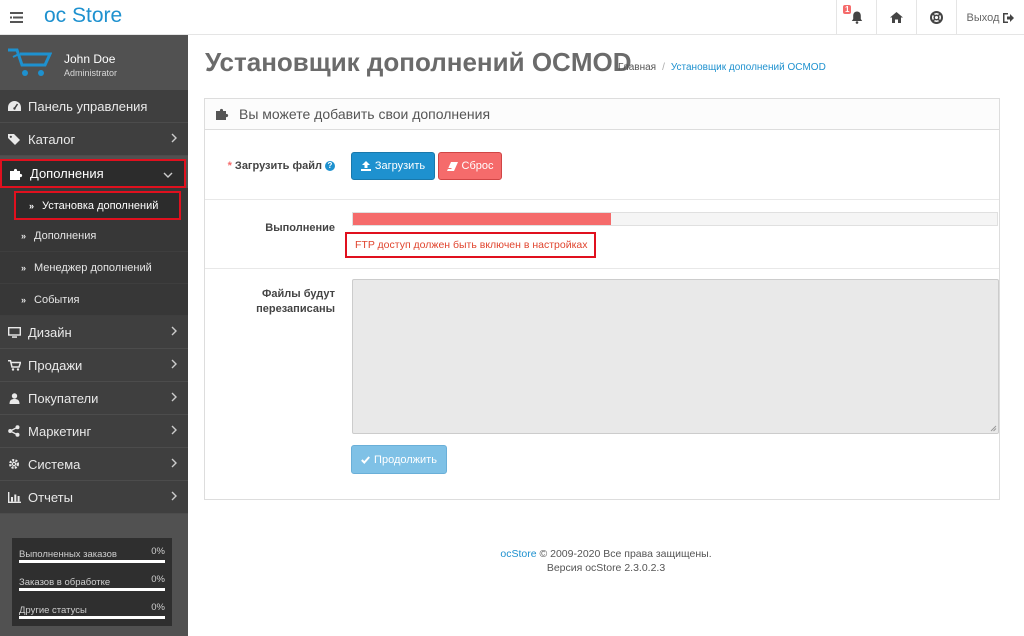 The height and width of the screenshot is (636, 1024). Describe the element at coordinates (94, 365) in the screenshot. I see `sidebar-item-sales: Продажи` at that location.